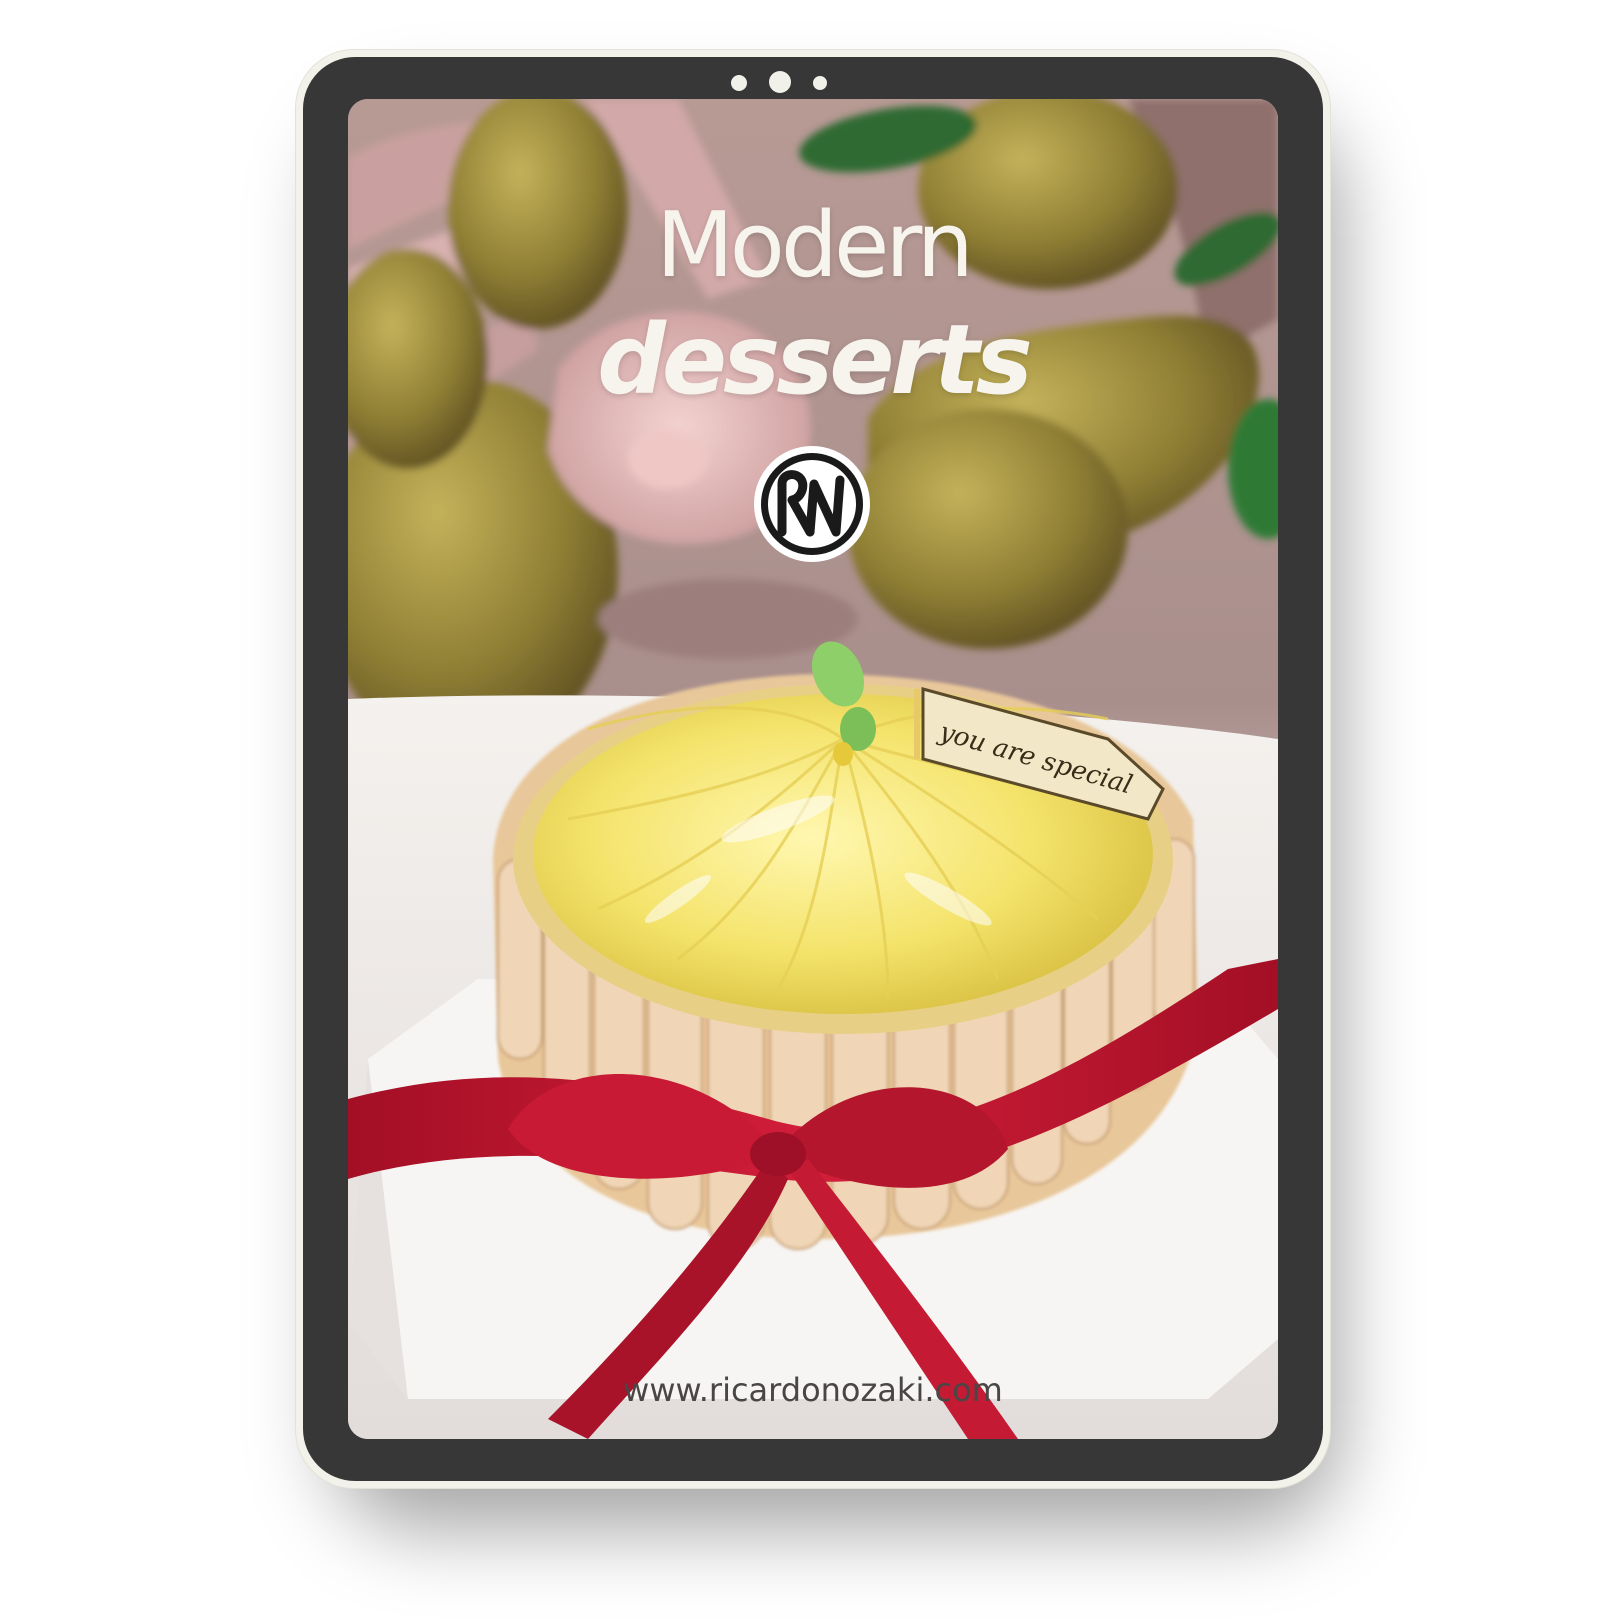  Describe the element at coordinates (820, 83) in the screenshot. I see `sensor-dot-icon` at that location.